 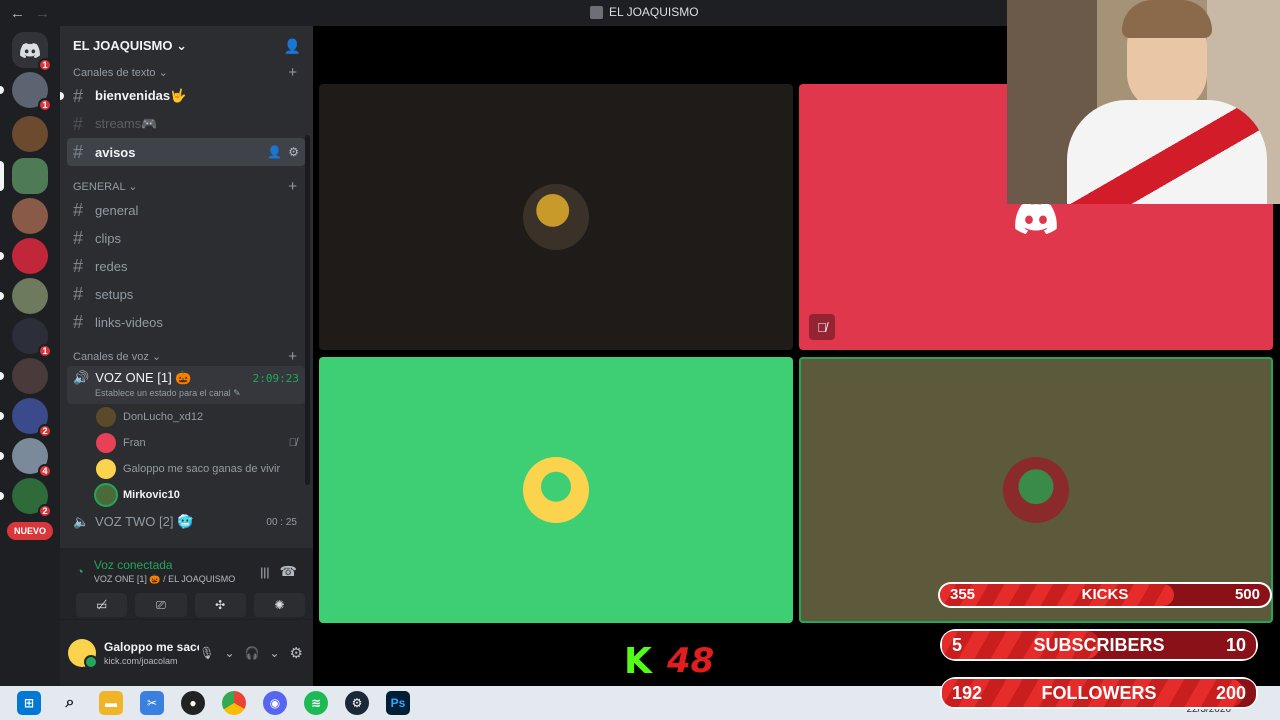 What do you see at coordinates (197, 393) in the screenshot?
I see `channel-status-prompt: Establece un estado para el canal ✎` at bounding box center [197, 393].